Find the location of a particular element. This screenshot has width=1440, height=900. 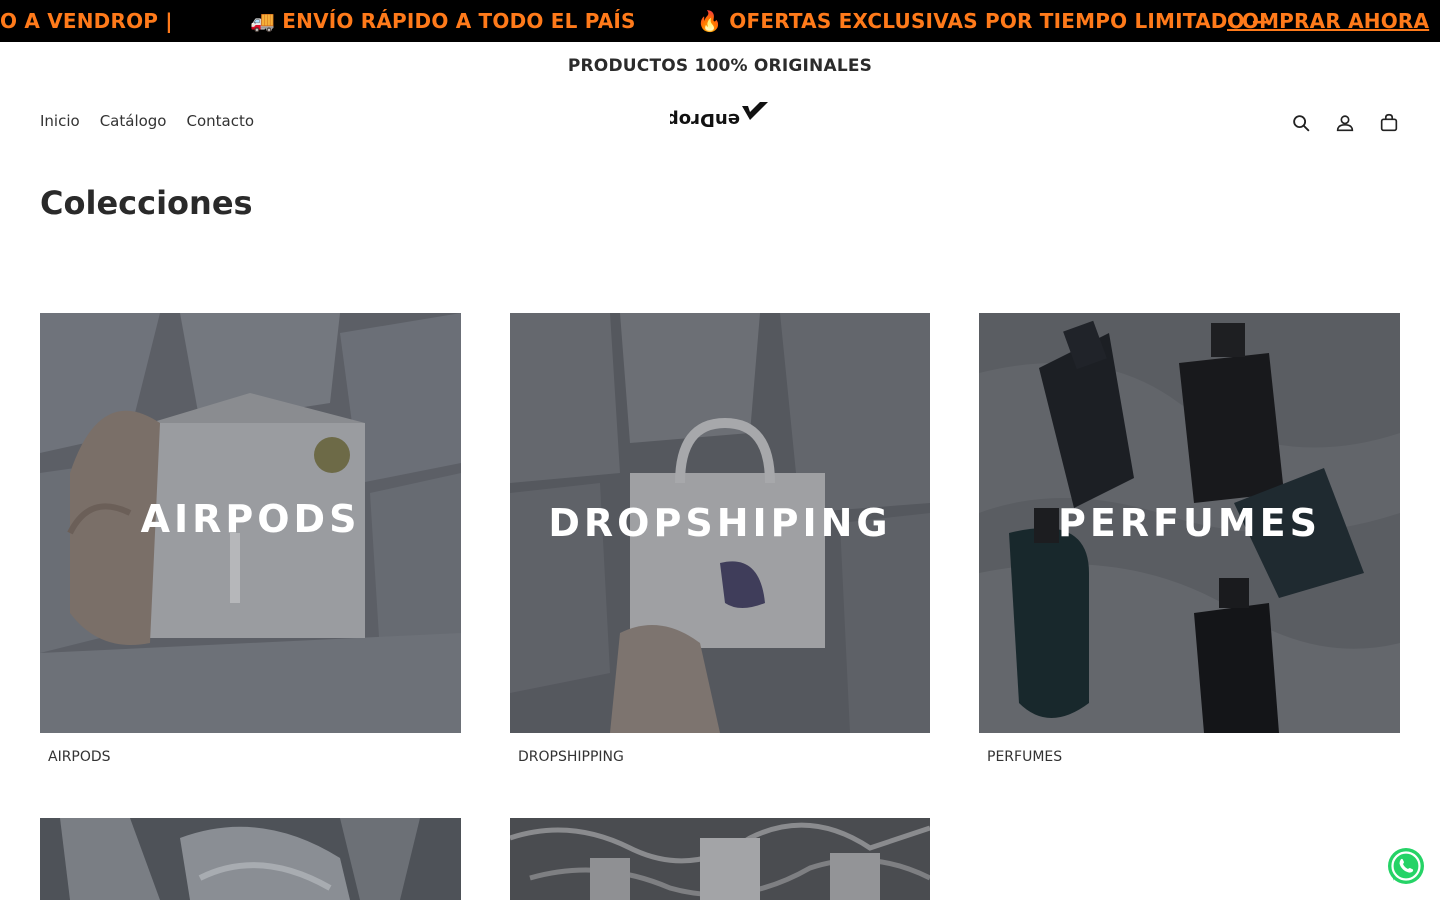

collection-card-perfumes: PERFUMES PERFUMES is located at coordinates (1189, 539).